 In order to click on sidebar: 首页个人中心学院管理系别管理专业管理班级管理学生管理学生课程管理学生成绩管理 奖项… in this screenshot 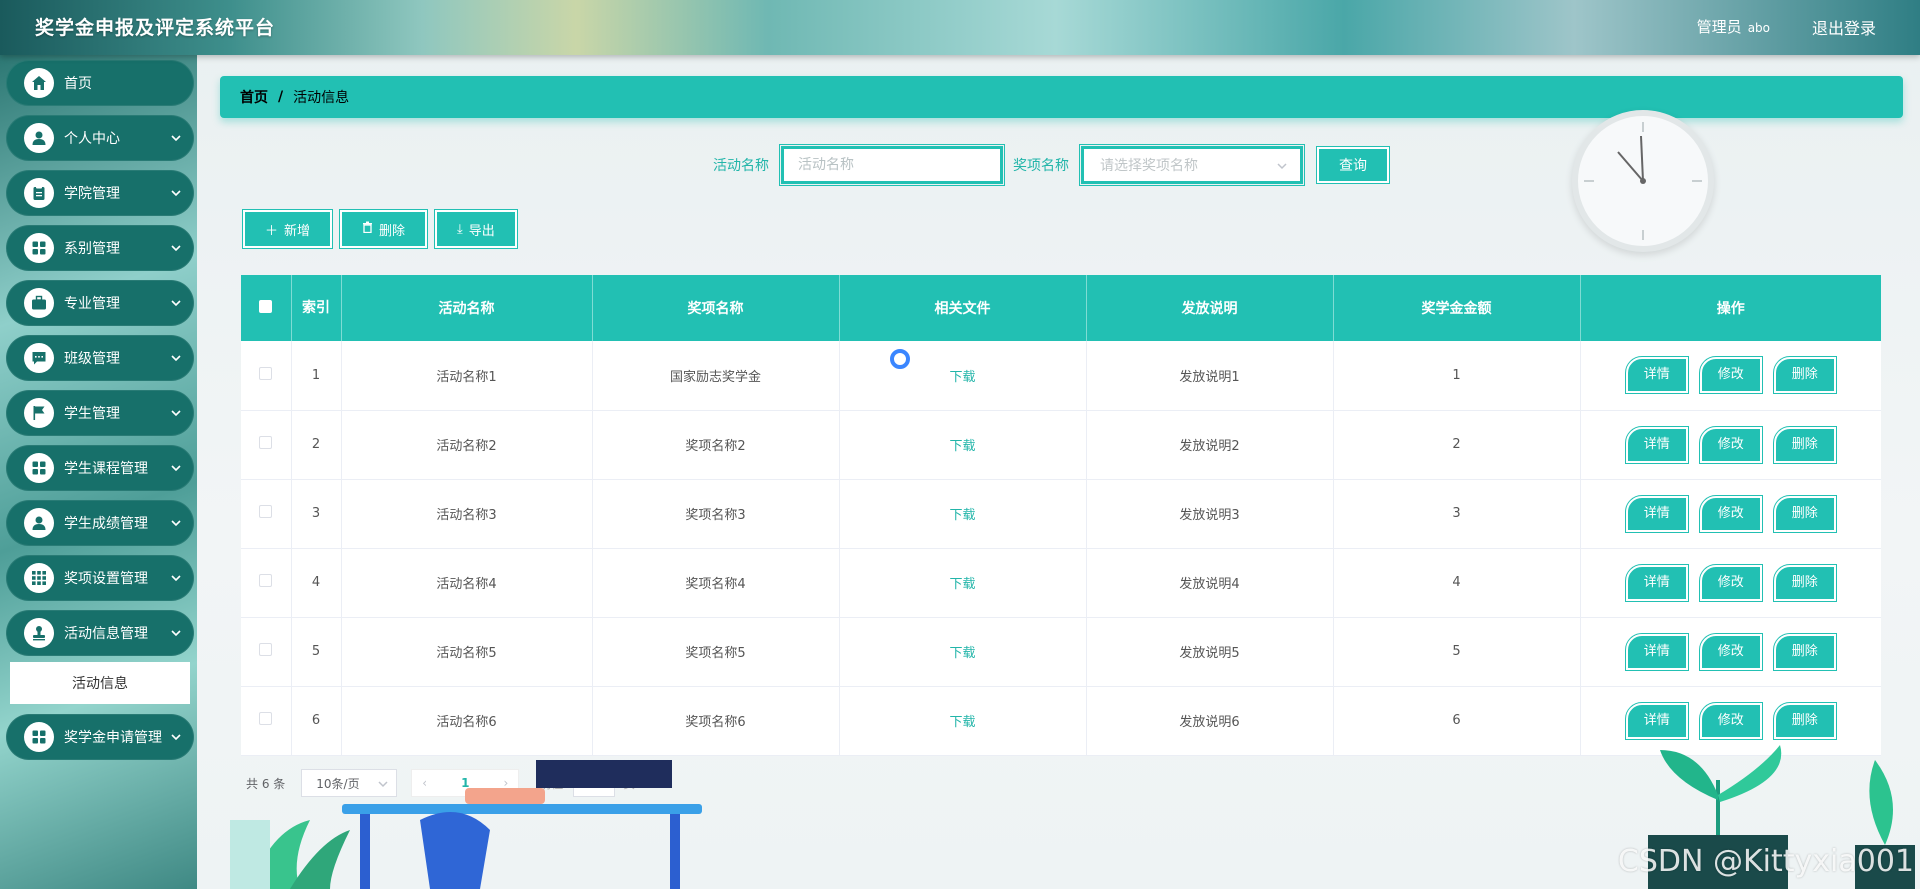, I will do `click(98, 472)`.